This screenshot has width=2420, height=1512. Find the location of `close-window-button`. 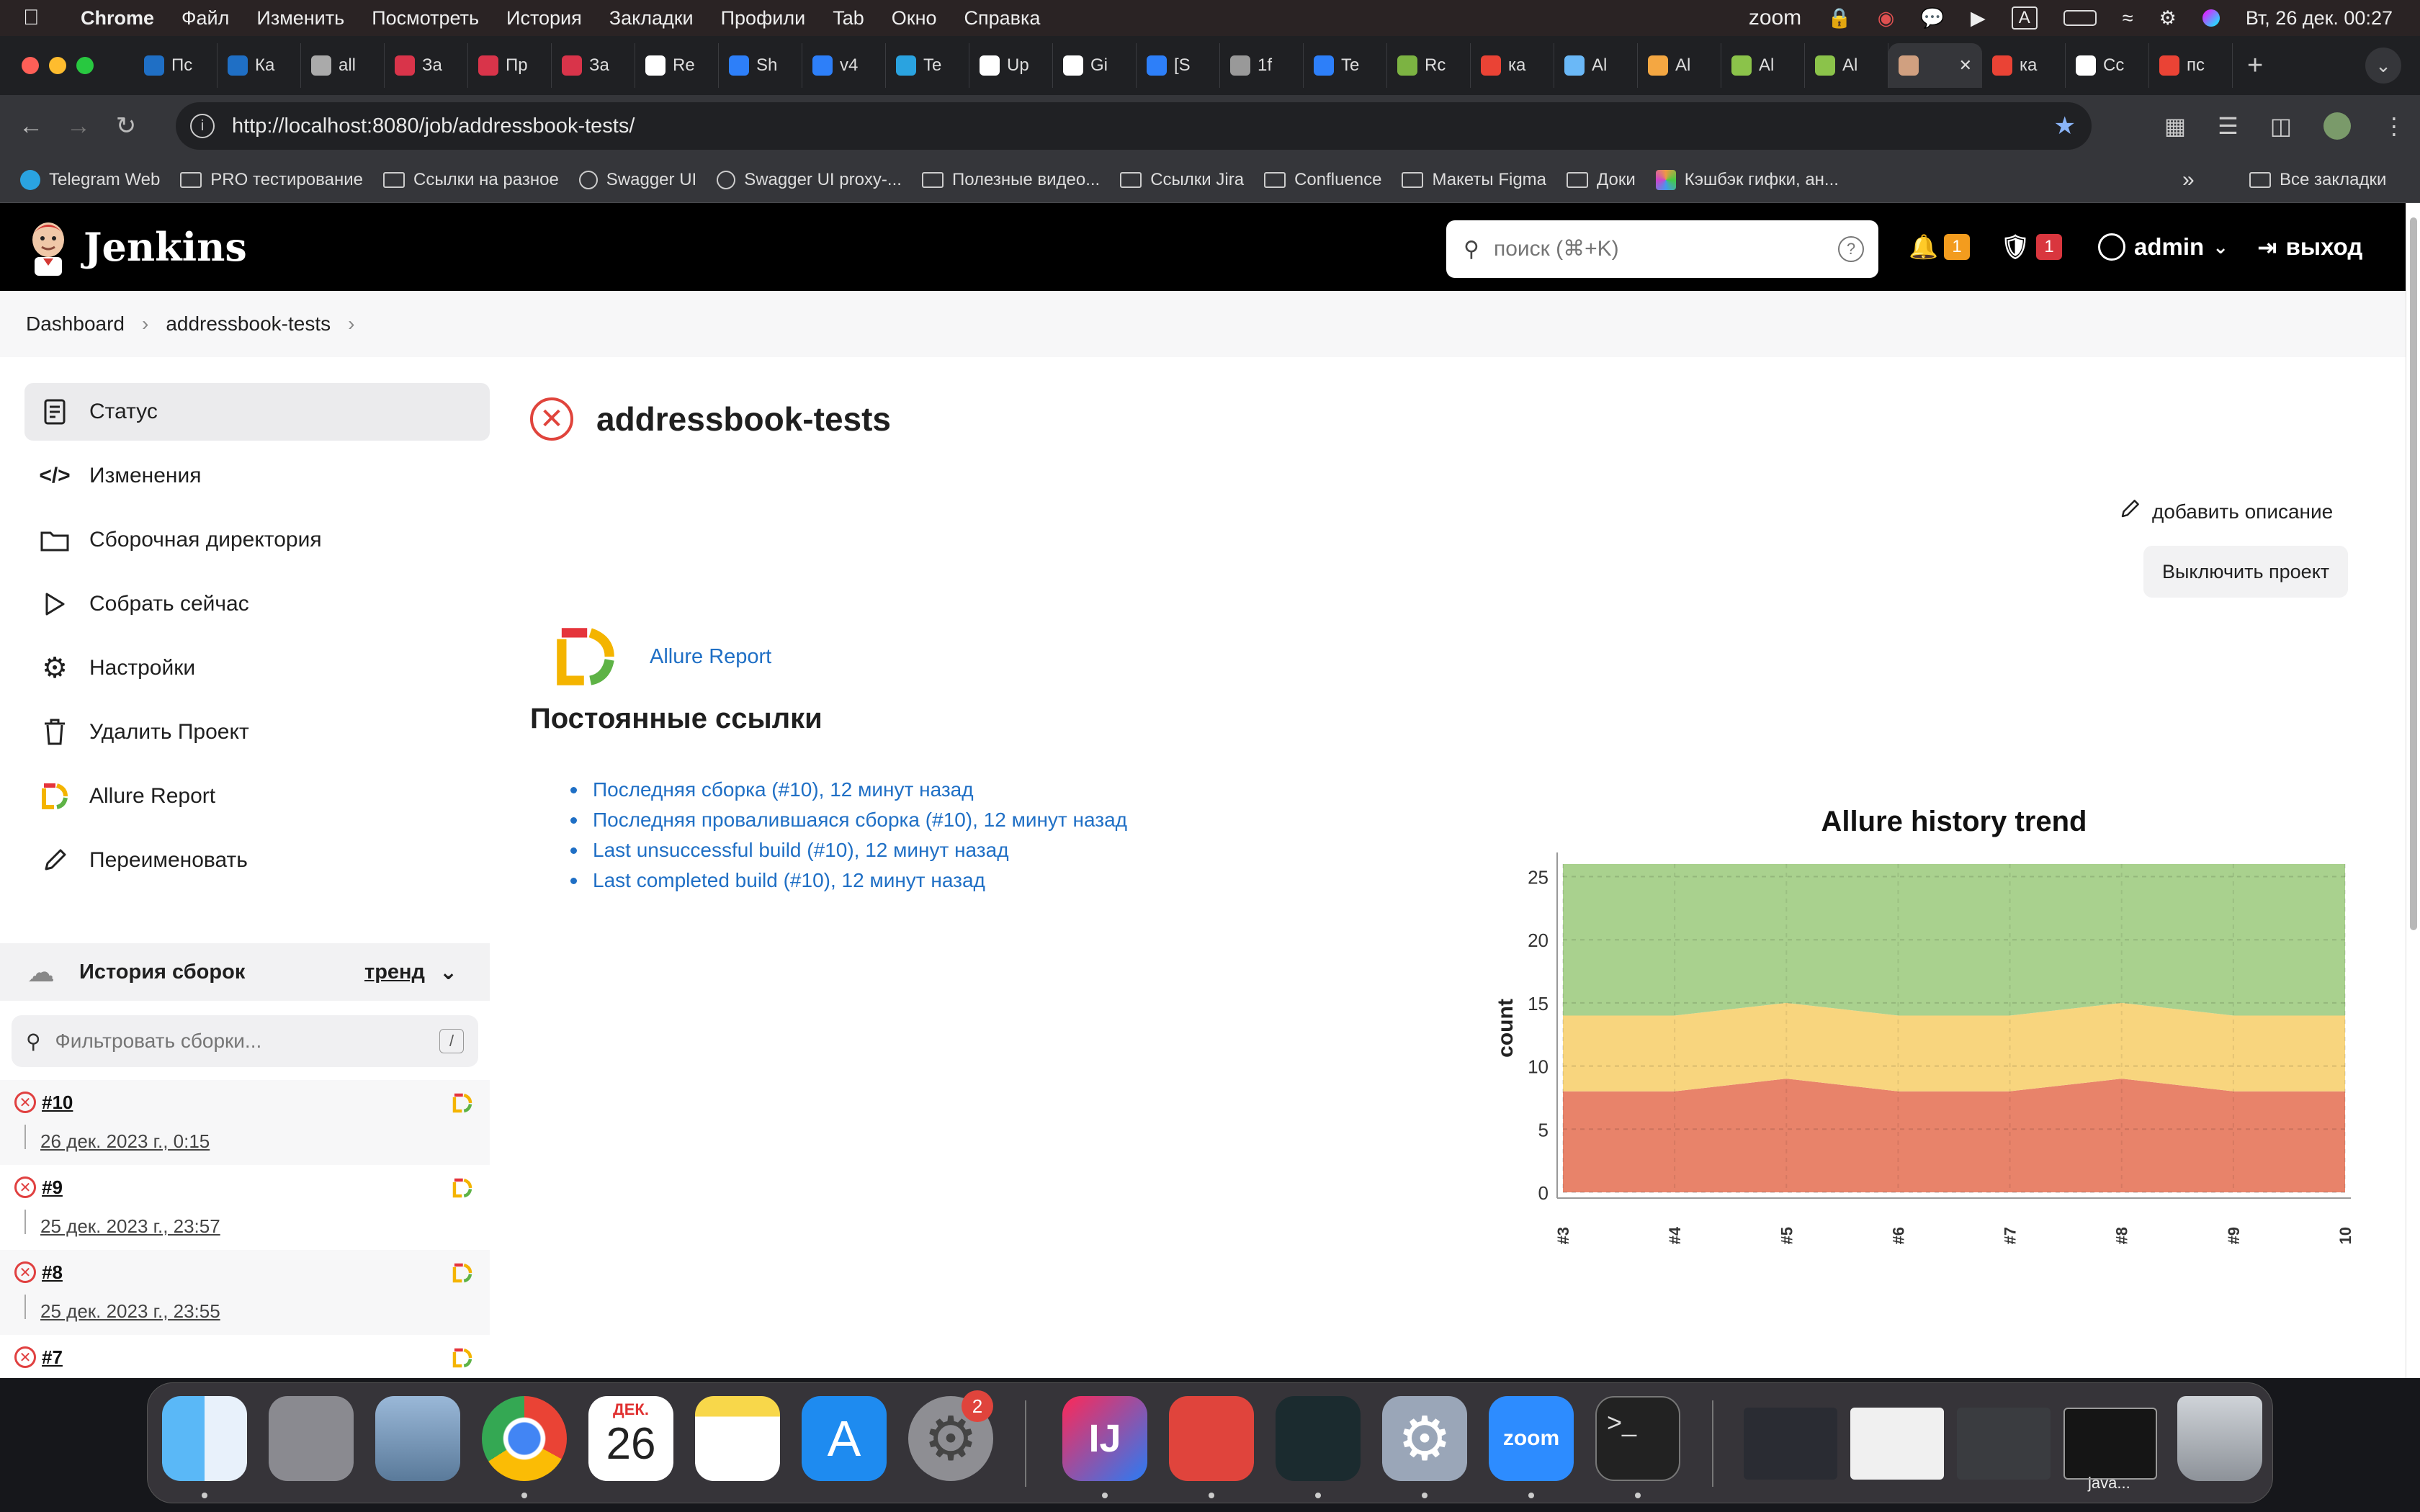

close-window-button is located at coordinates (30, 65).